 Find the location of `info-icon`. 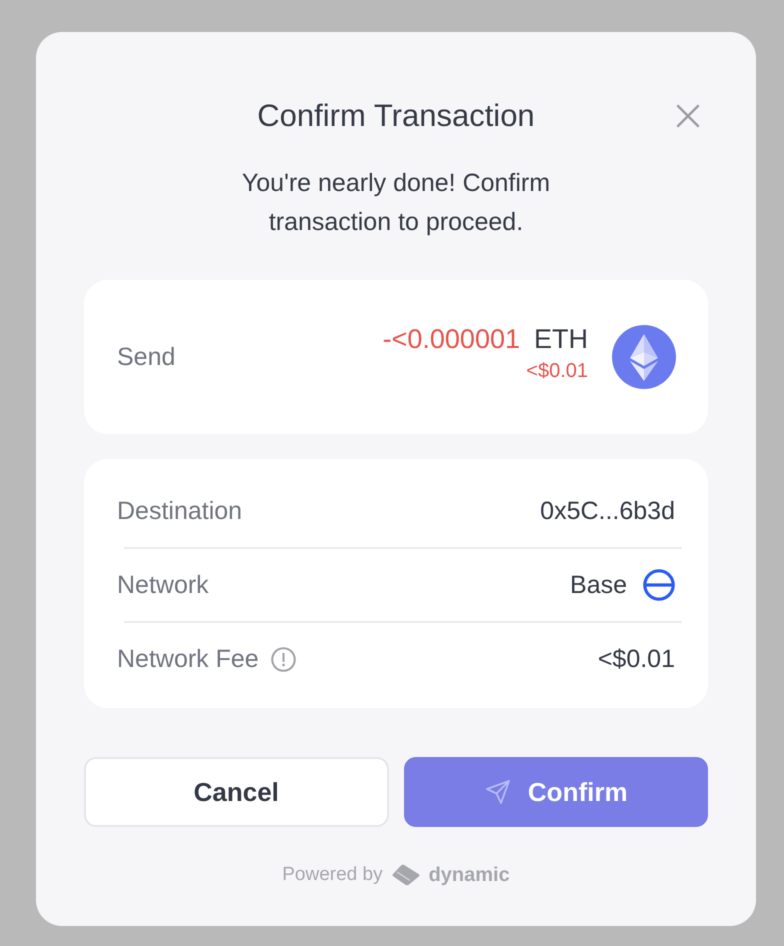

info-icon is located at coordinates (283, 659).